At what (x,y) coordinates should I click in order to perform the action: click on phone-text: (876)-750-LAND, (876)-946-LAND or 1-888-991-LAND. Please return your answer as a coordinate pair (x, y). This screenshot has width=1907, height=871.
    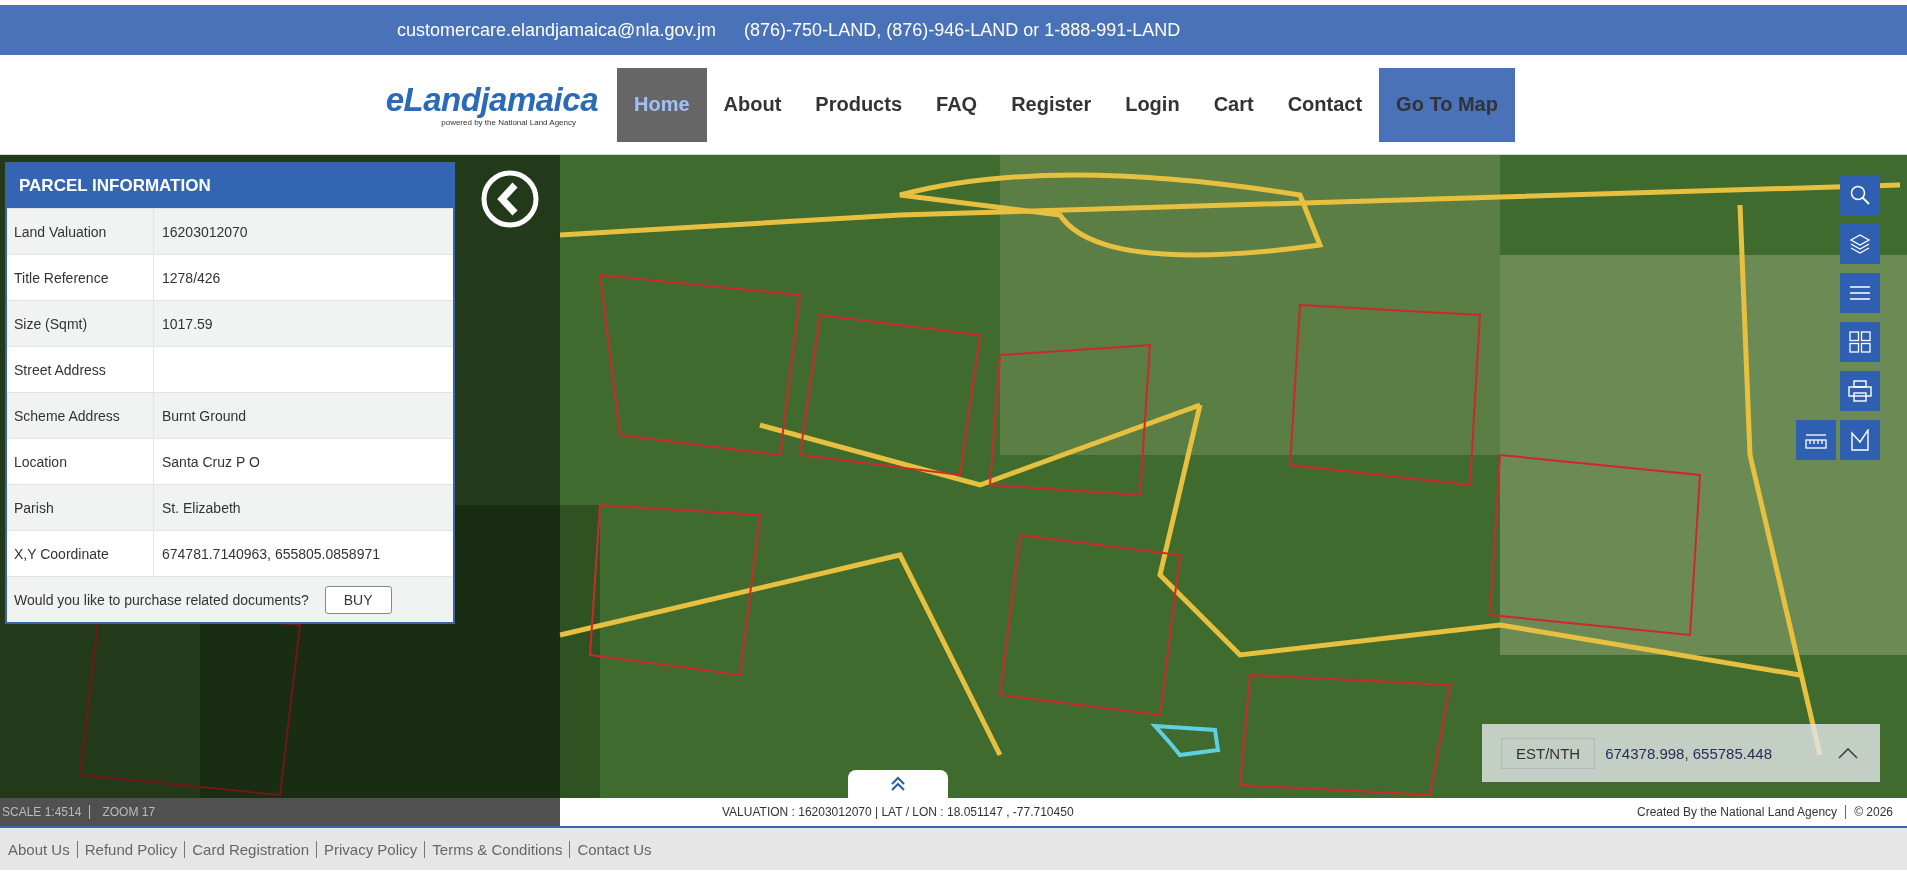
    Looking at the image, I should click on (962, 30).